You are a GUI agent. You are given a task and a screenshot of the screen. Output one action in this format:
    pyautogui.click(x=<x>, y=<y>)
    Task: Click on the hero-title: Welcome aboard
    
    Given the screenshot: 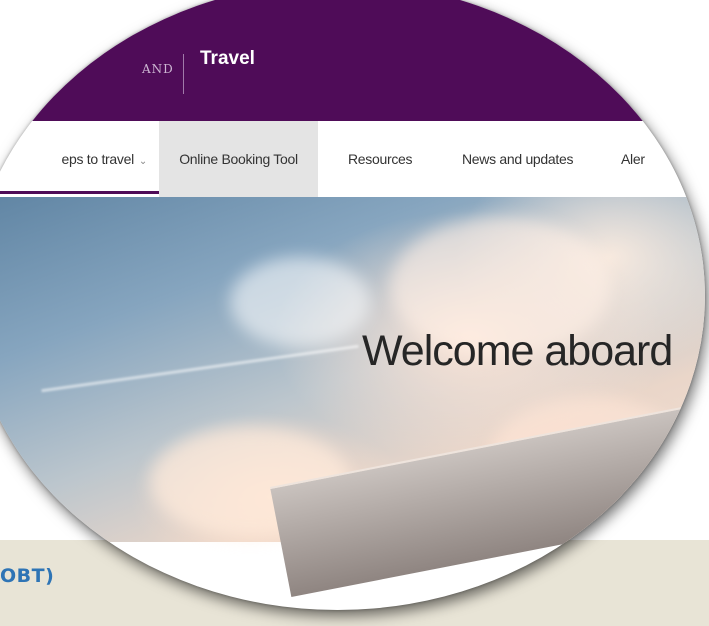 What is the action you would take?
    pyautogui.click(x=517, y=351)
    